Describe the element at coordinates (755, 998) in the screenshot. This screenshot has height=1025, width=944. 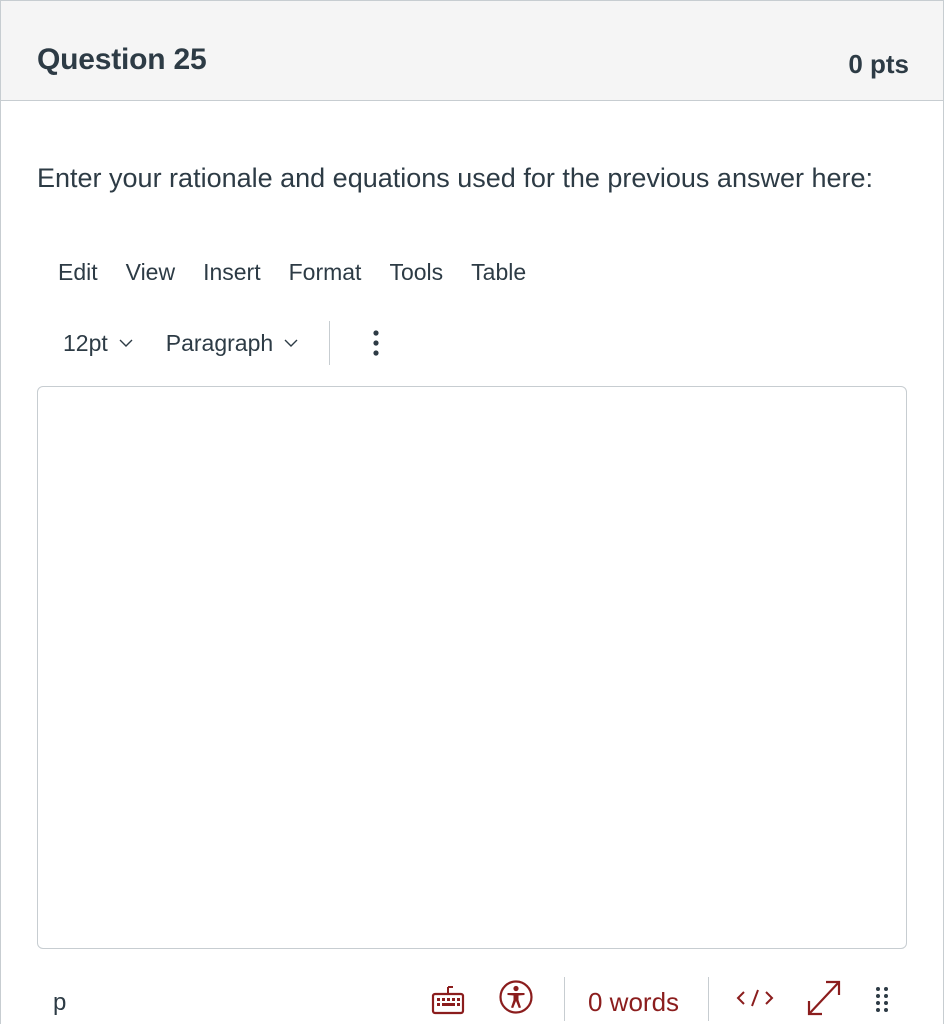
I see `html-code-icon` at that location.